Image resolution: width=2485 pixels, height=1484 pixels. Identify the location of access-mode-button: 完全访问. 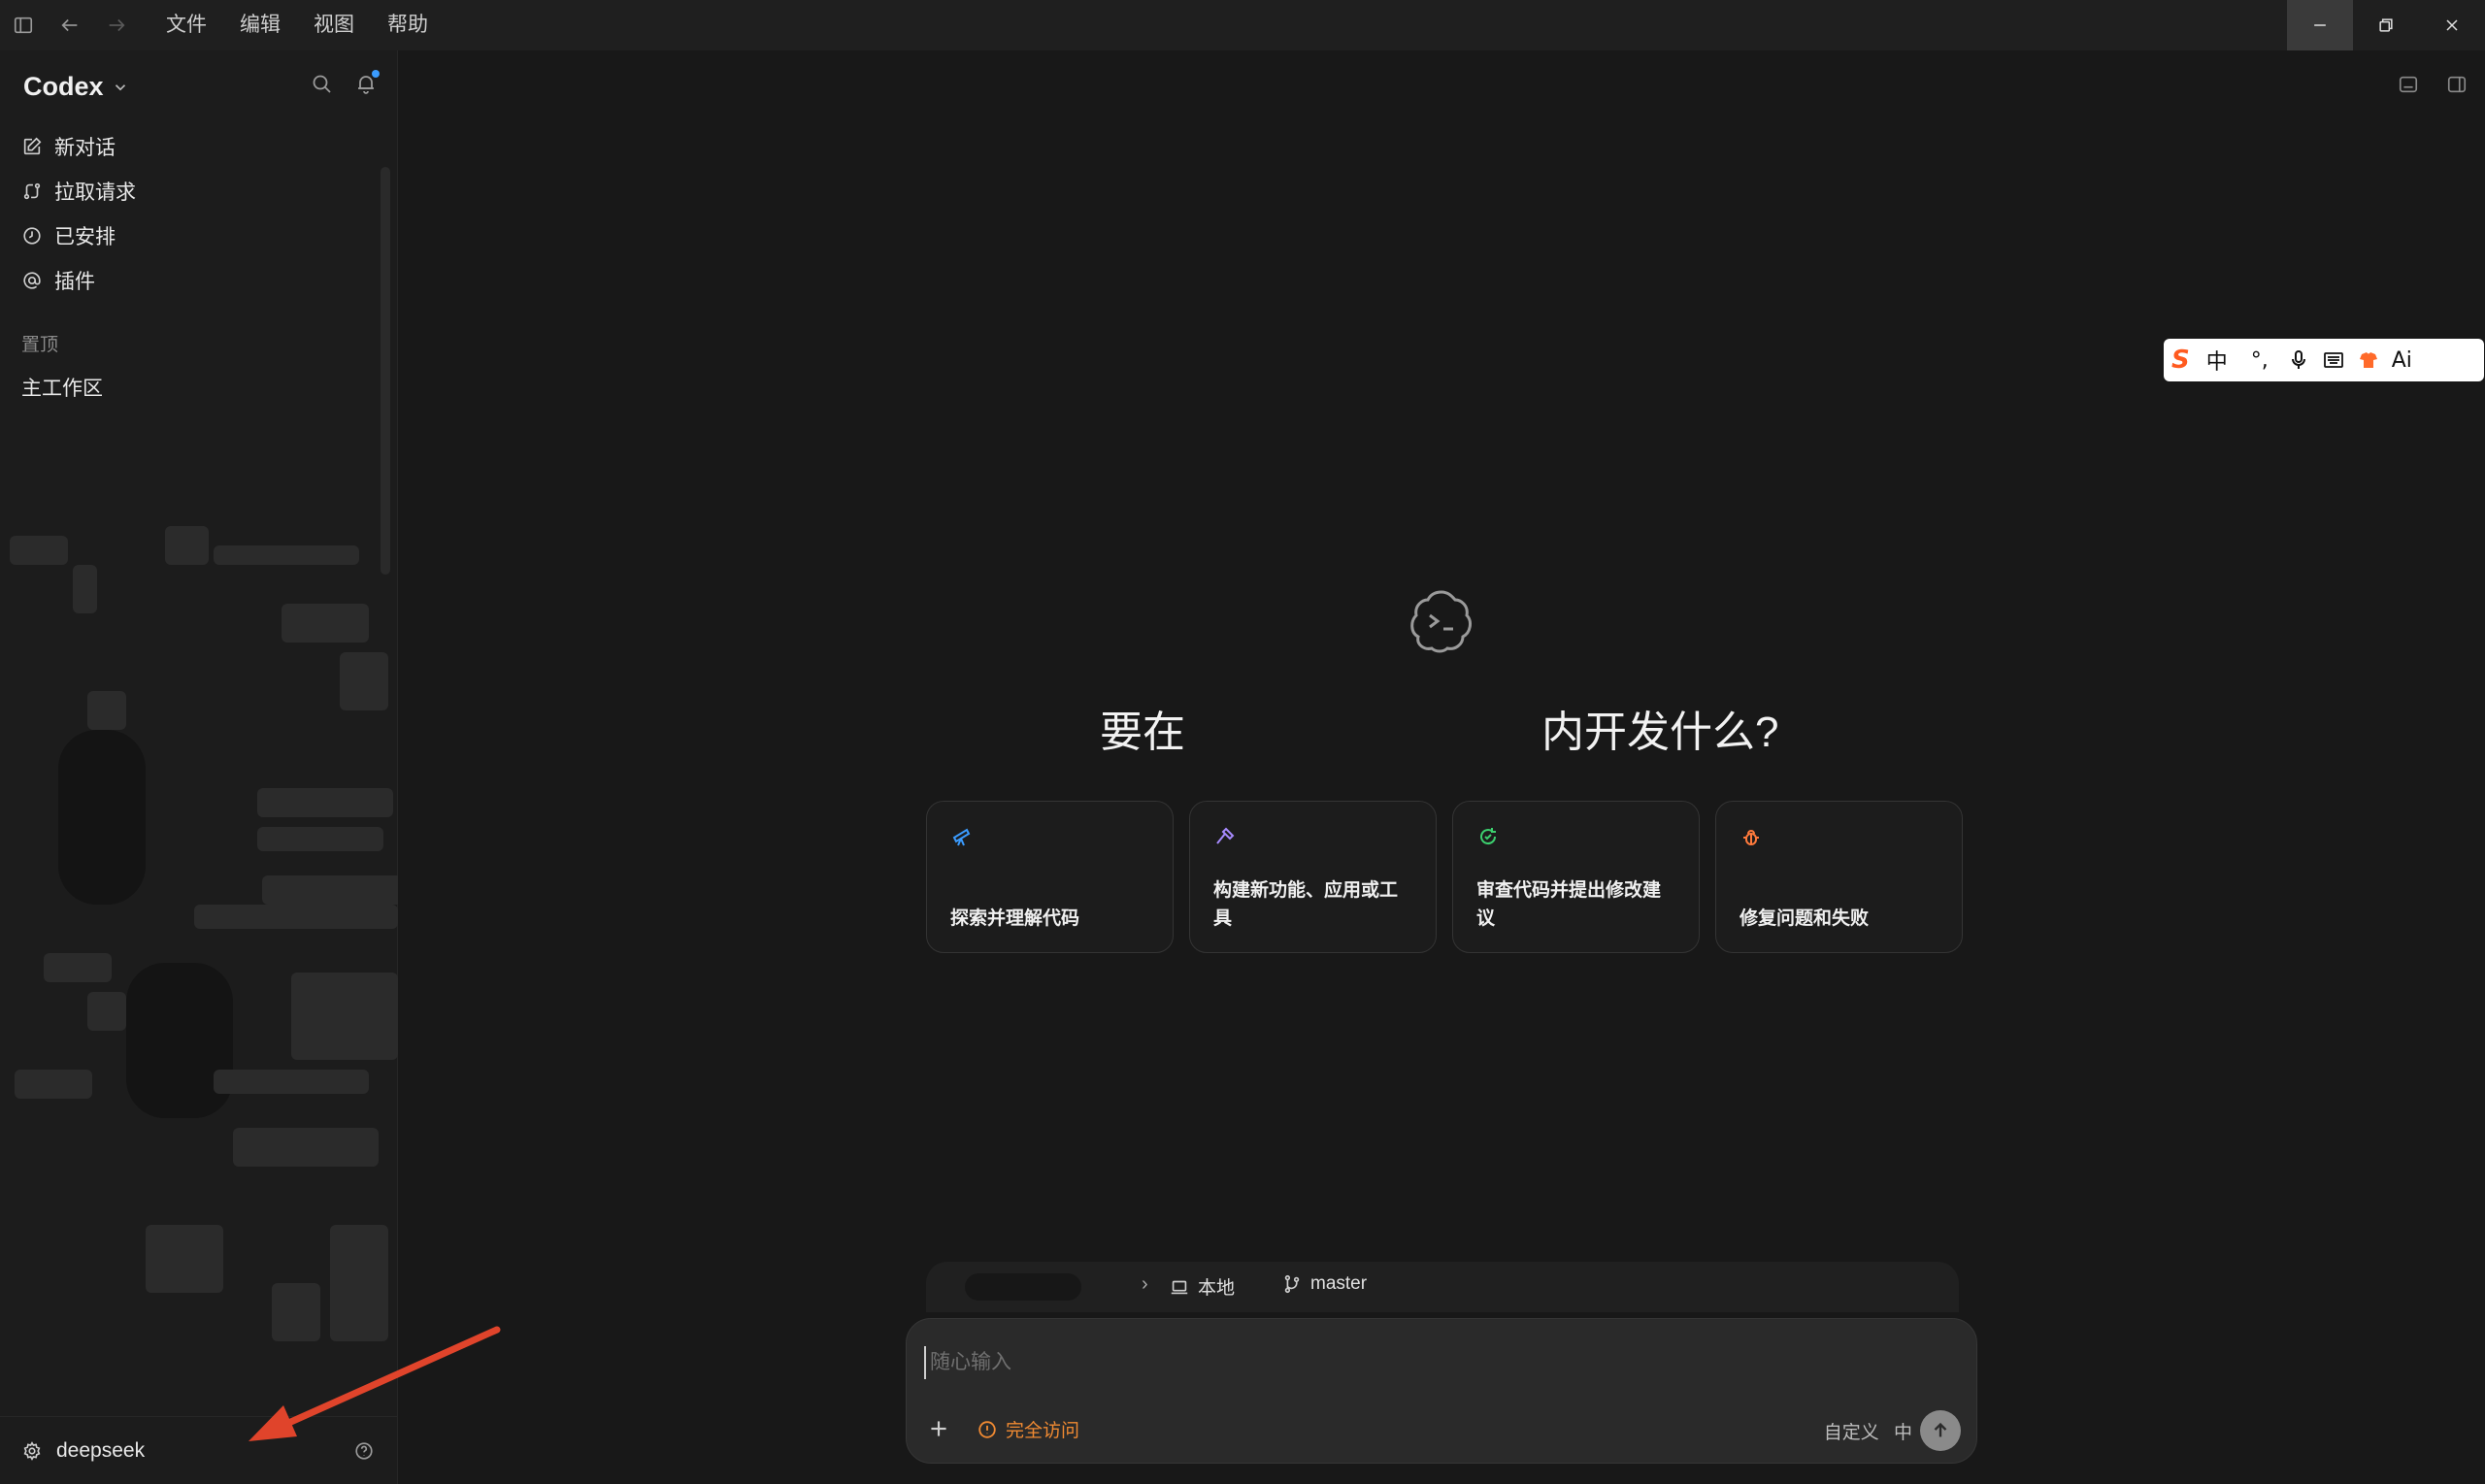
(1028, 1429).